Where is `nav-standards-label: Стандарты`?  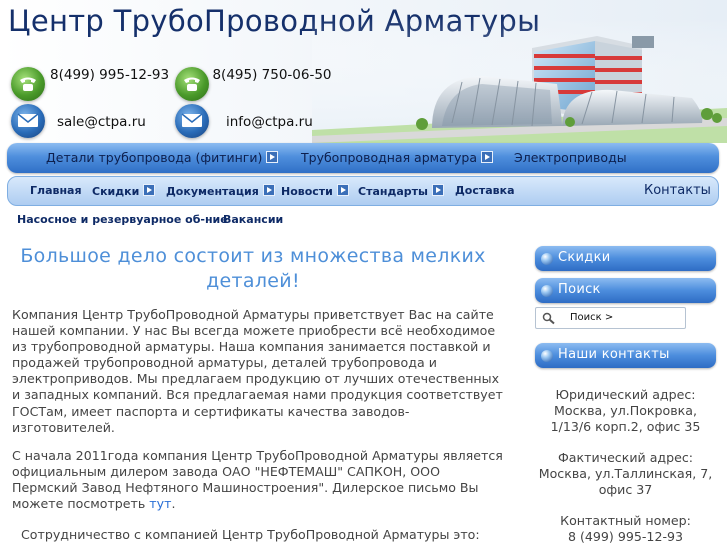
nav-standards-label: Стандарты is located at coordinates (393, 191).